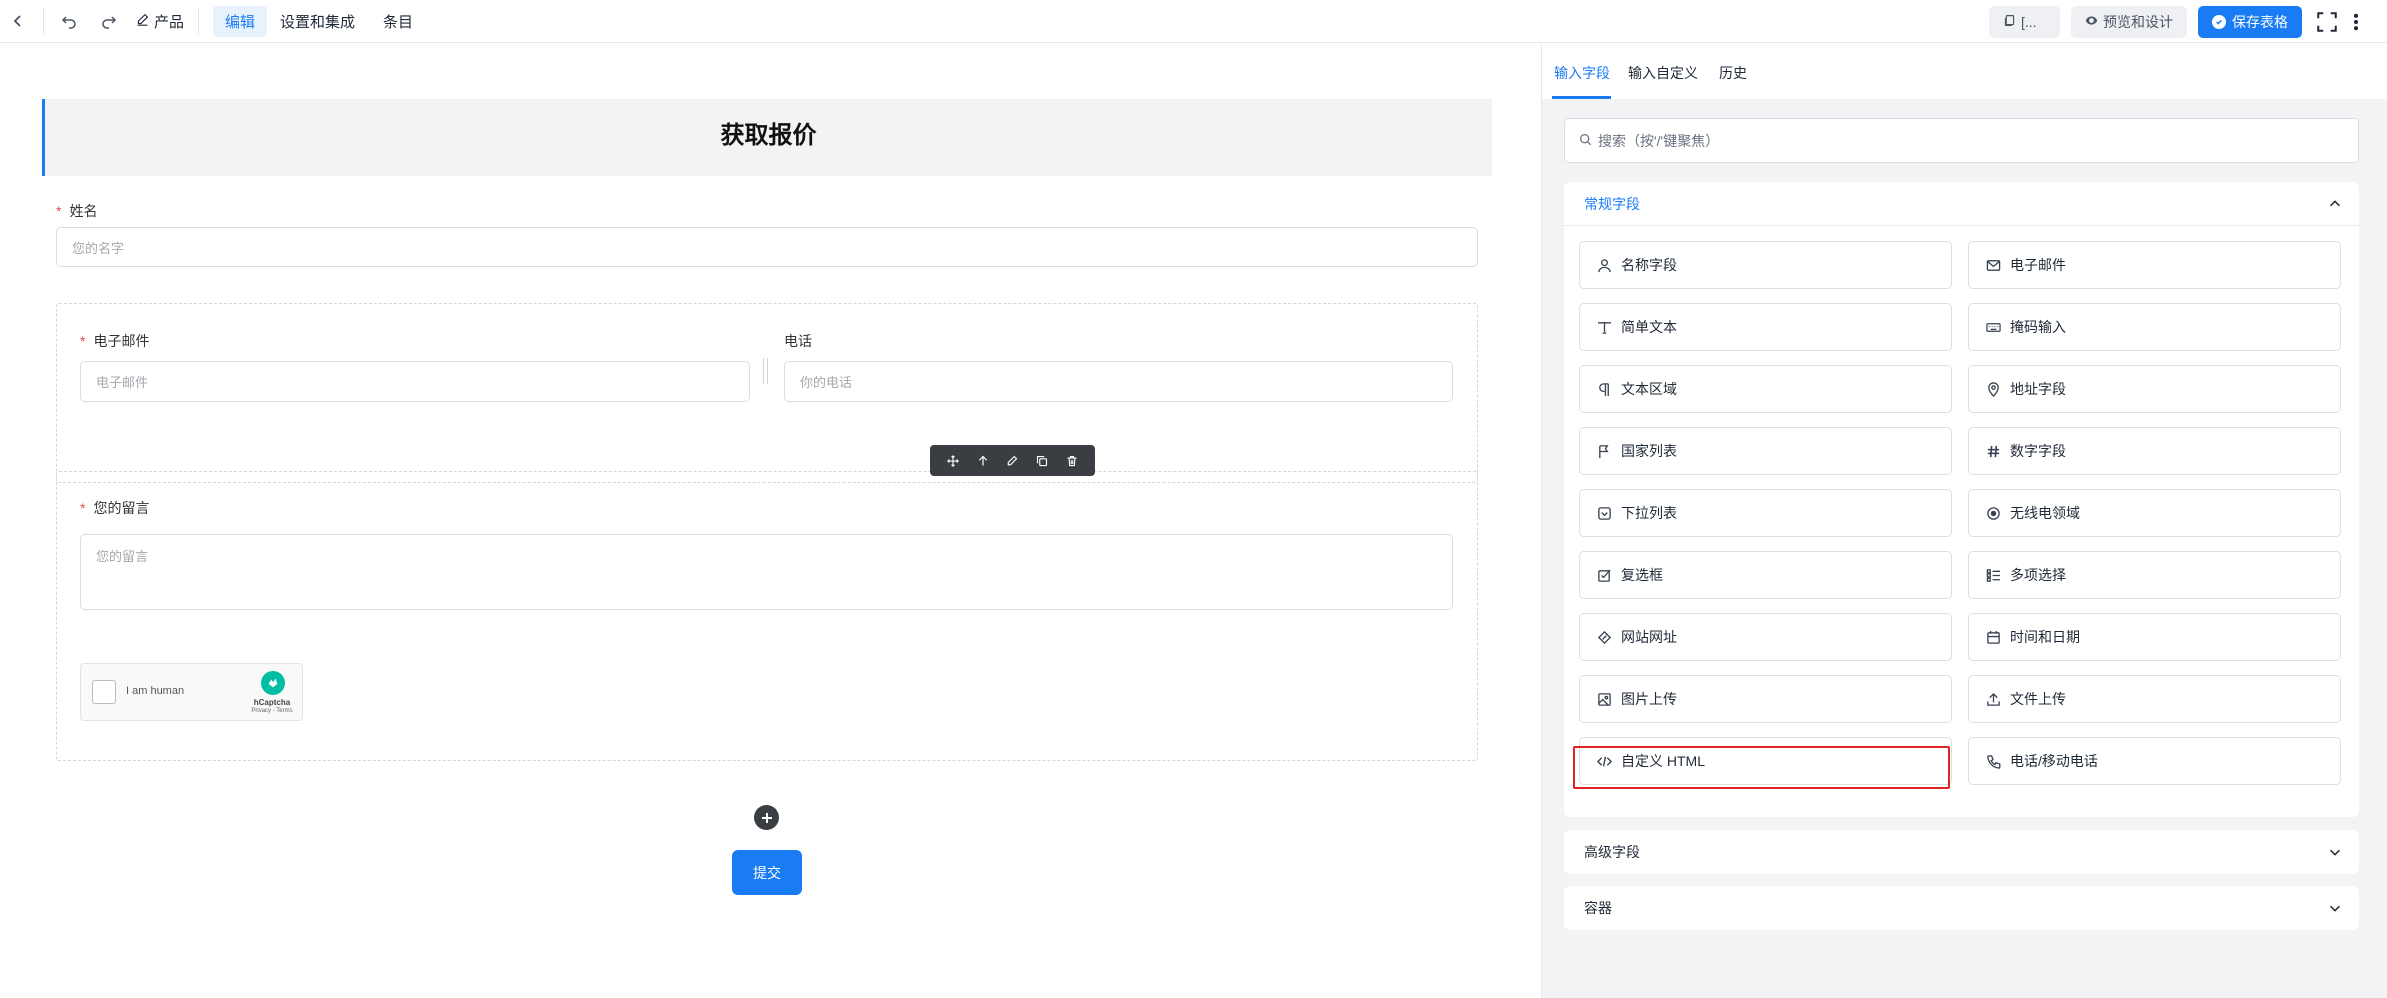 This screenshot has width=2387, height=998. Describe the element at coordinates (398, 21) in the screenshot. I see `tab-entries: 条目` at that location.